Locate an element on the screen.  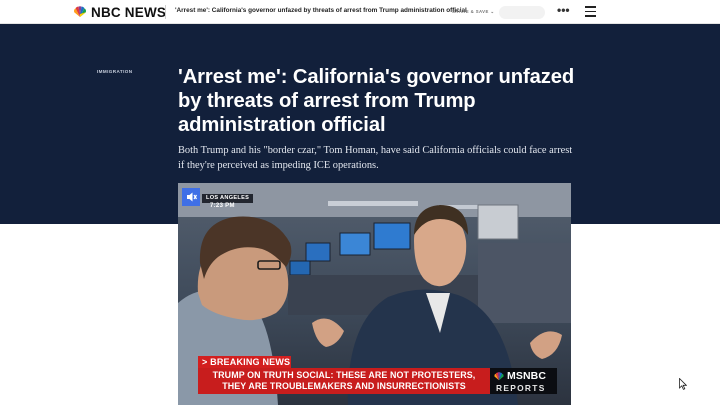
msnbc-logo: MSNBC is located at coordinates (519, 376).